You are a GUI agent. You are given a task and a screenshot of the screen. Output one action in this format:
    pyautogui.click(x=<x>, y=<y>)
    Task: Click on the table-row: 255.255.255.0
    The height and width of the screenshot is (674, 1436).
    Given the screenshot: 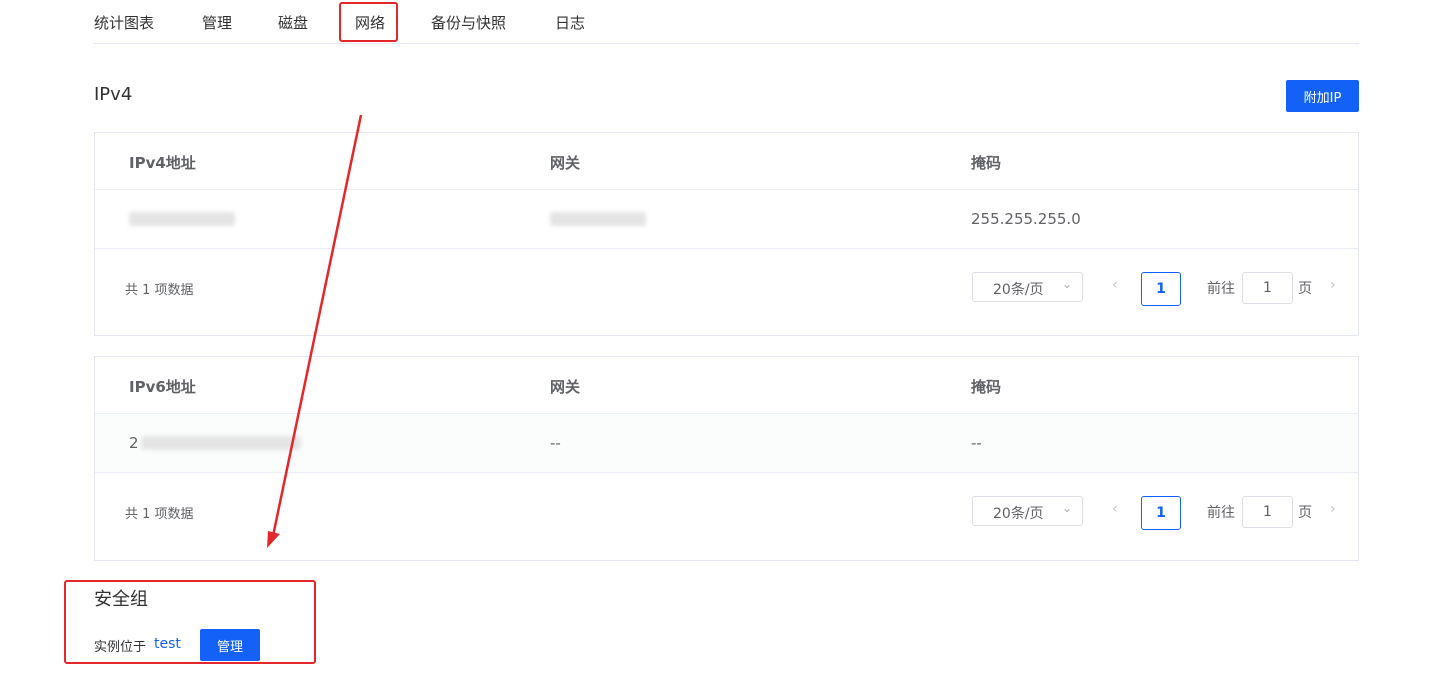 What is the action you would take?
    pyautogui.click(x=726, y=219)
    